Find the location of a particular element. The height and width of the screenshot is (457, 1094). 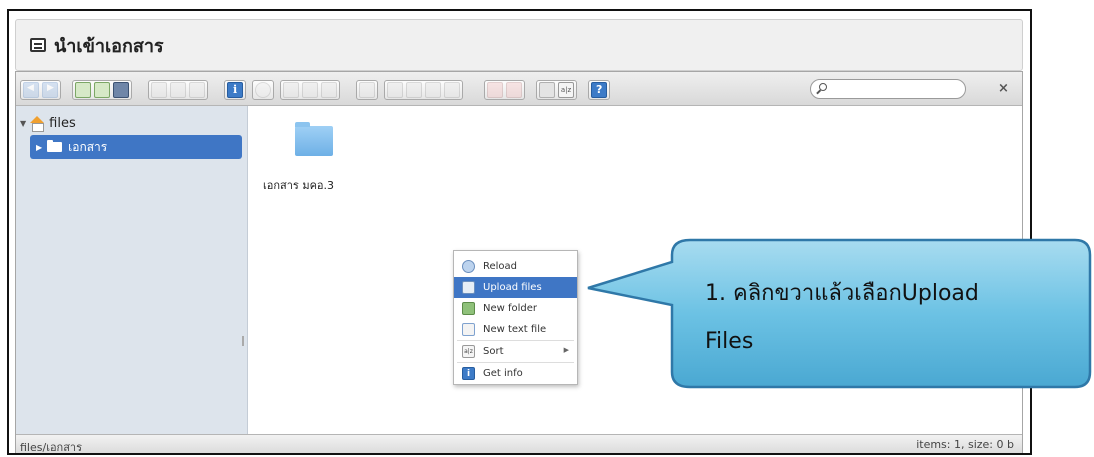

tree-item-documents: ▶ เอกสาร is located at coordinates (136, 147).